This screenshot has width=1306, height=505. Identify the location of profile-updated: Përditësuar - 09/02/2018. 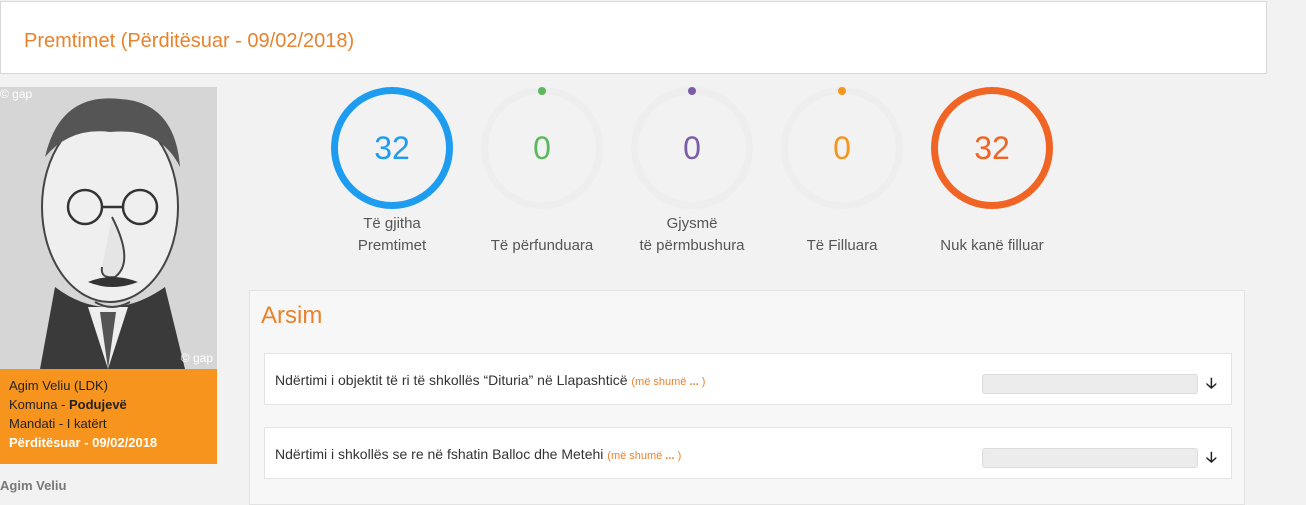
(83, 442).